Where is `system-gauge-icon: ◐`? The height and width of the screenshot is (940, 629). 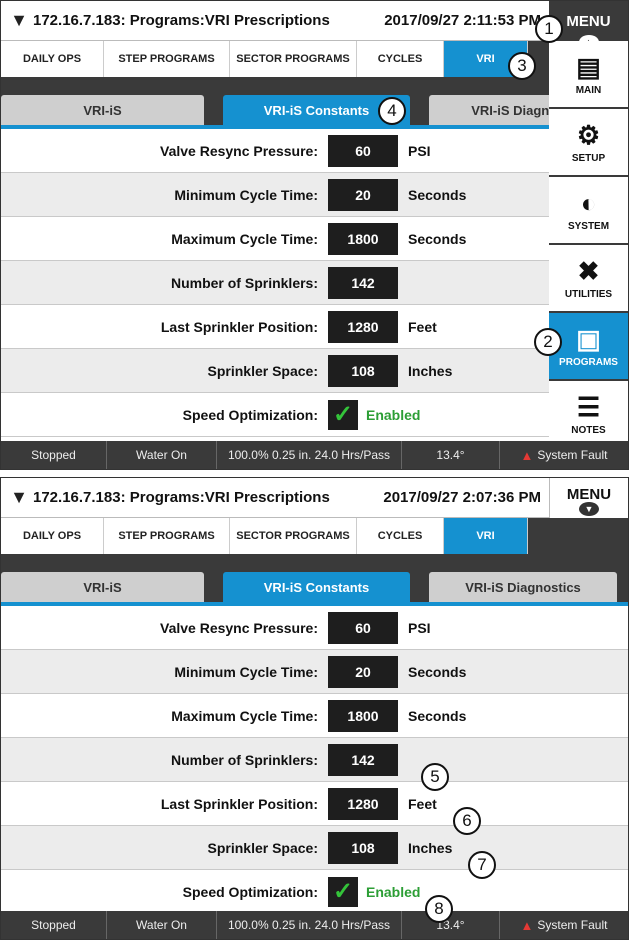 system-gauge-icon: ◐ is located at coordinates (588, 203).